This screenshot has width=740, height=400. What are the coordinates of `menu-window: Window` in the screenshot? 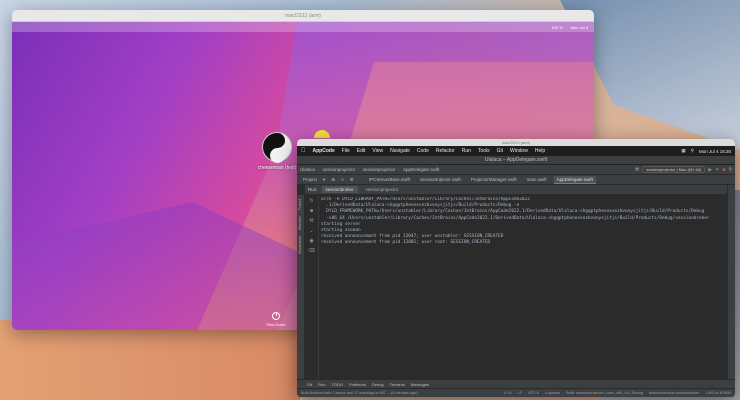 It's located at (519, 151).